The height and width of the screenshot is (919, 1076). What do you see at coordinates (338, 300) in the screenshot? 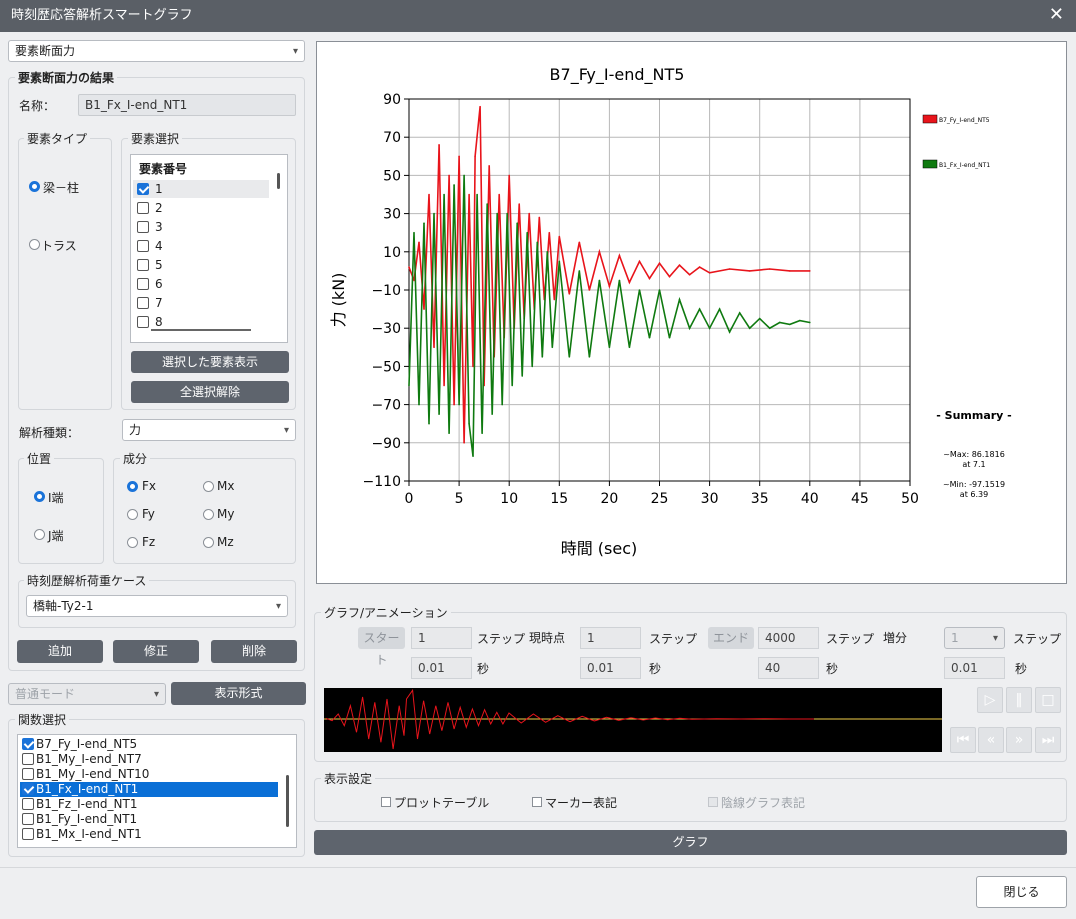
I see `y-axis-label: 力 (kN)` at bounding box center [338, 300].